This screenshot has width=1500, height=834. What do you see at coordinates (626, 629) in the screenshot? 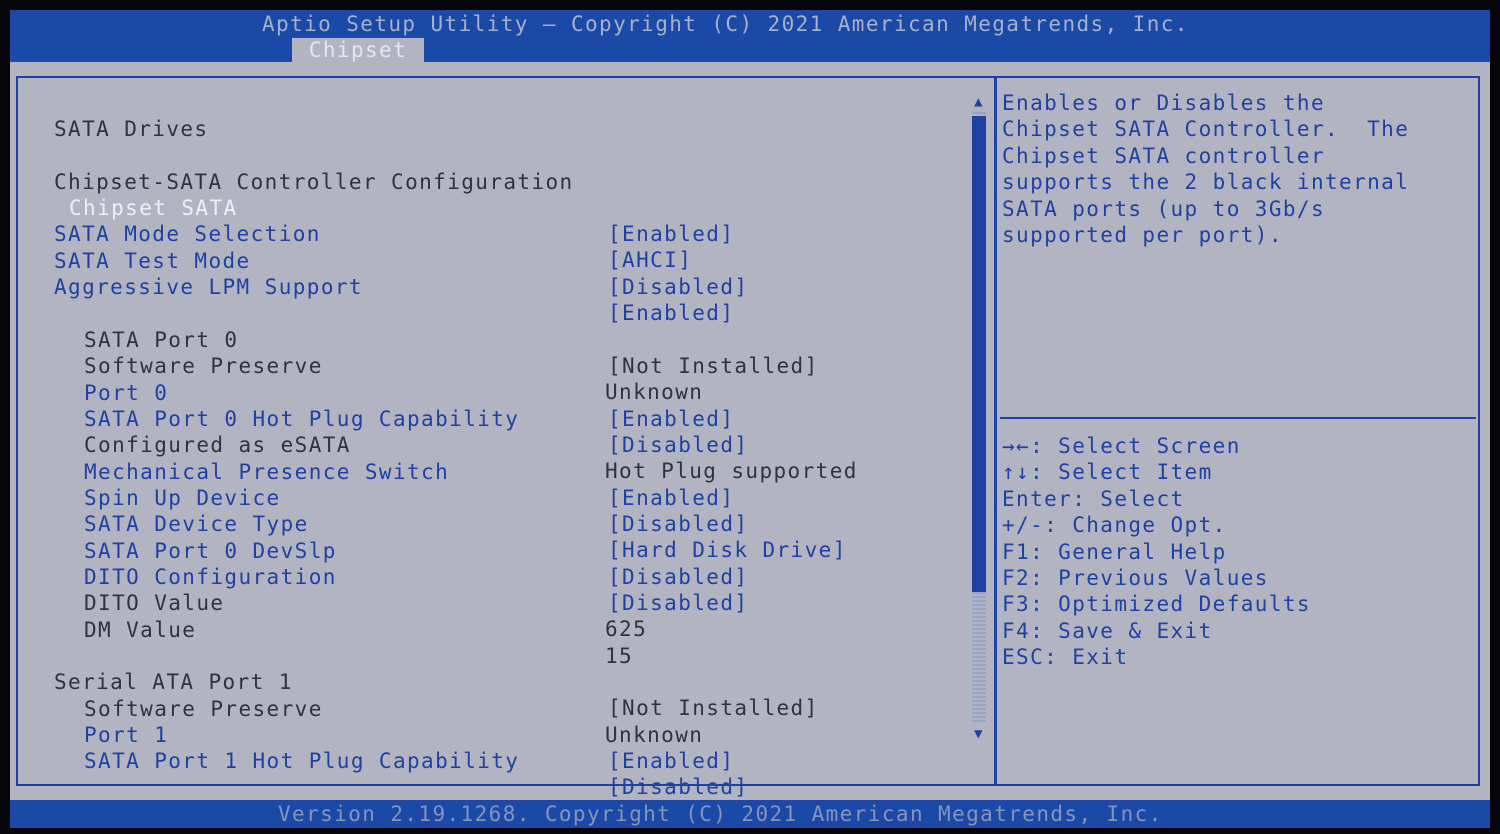
I see `info-value: 625` at bounding box center [626, 629].